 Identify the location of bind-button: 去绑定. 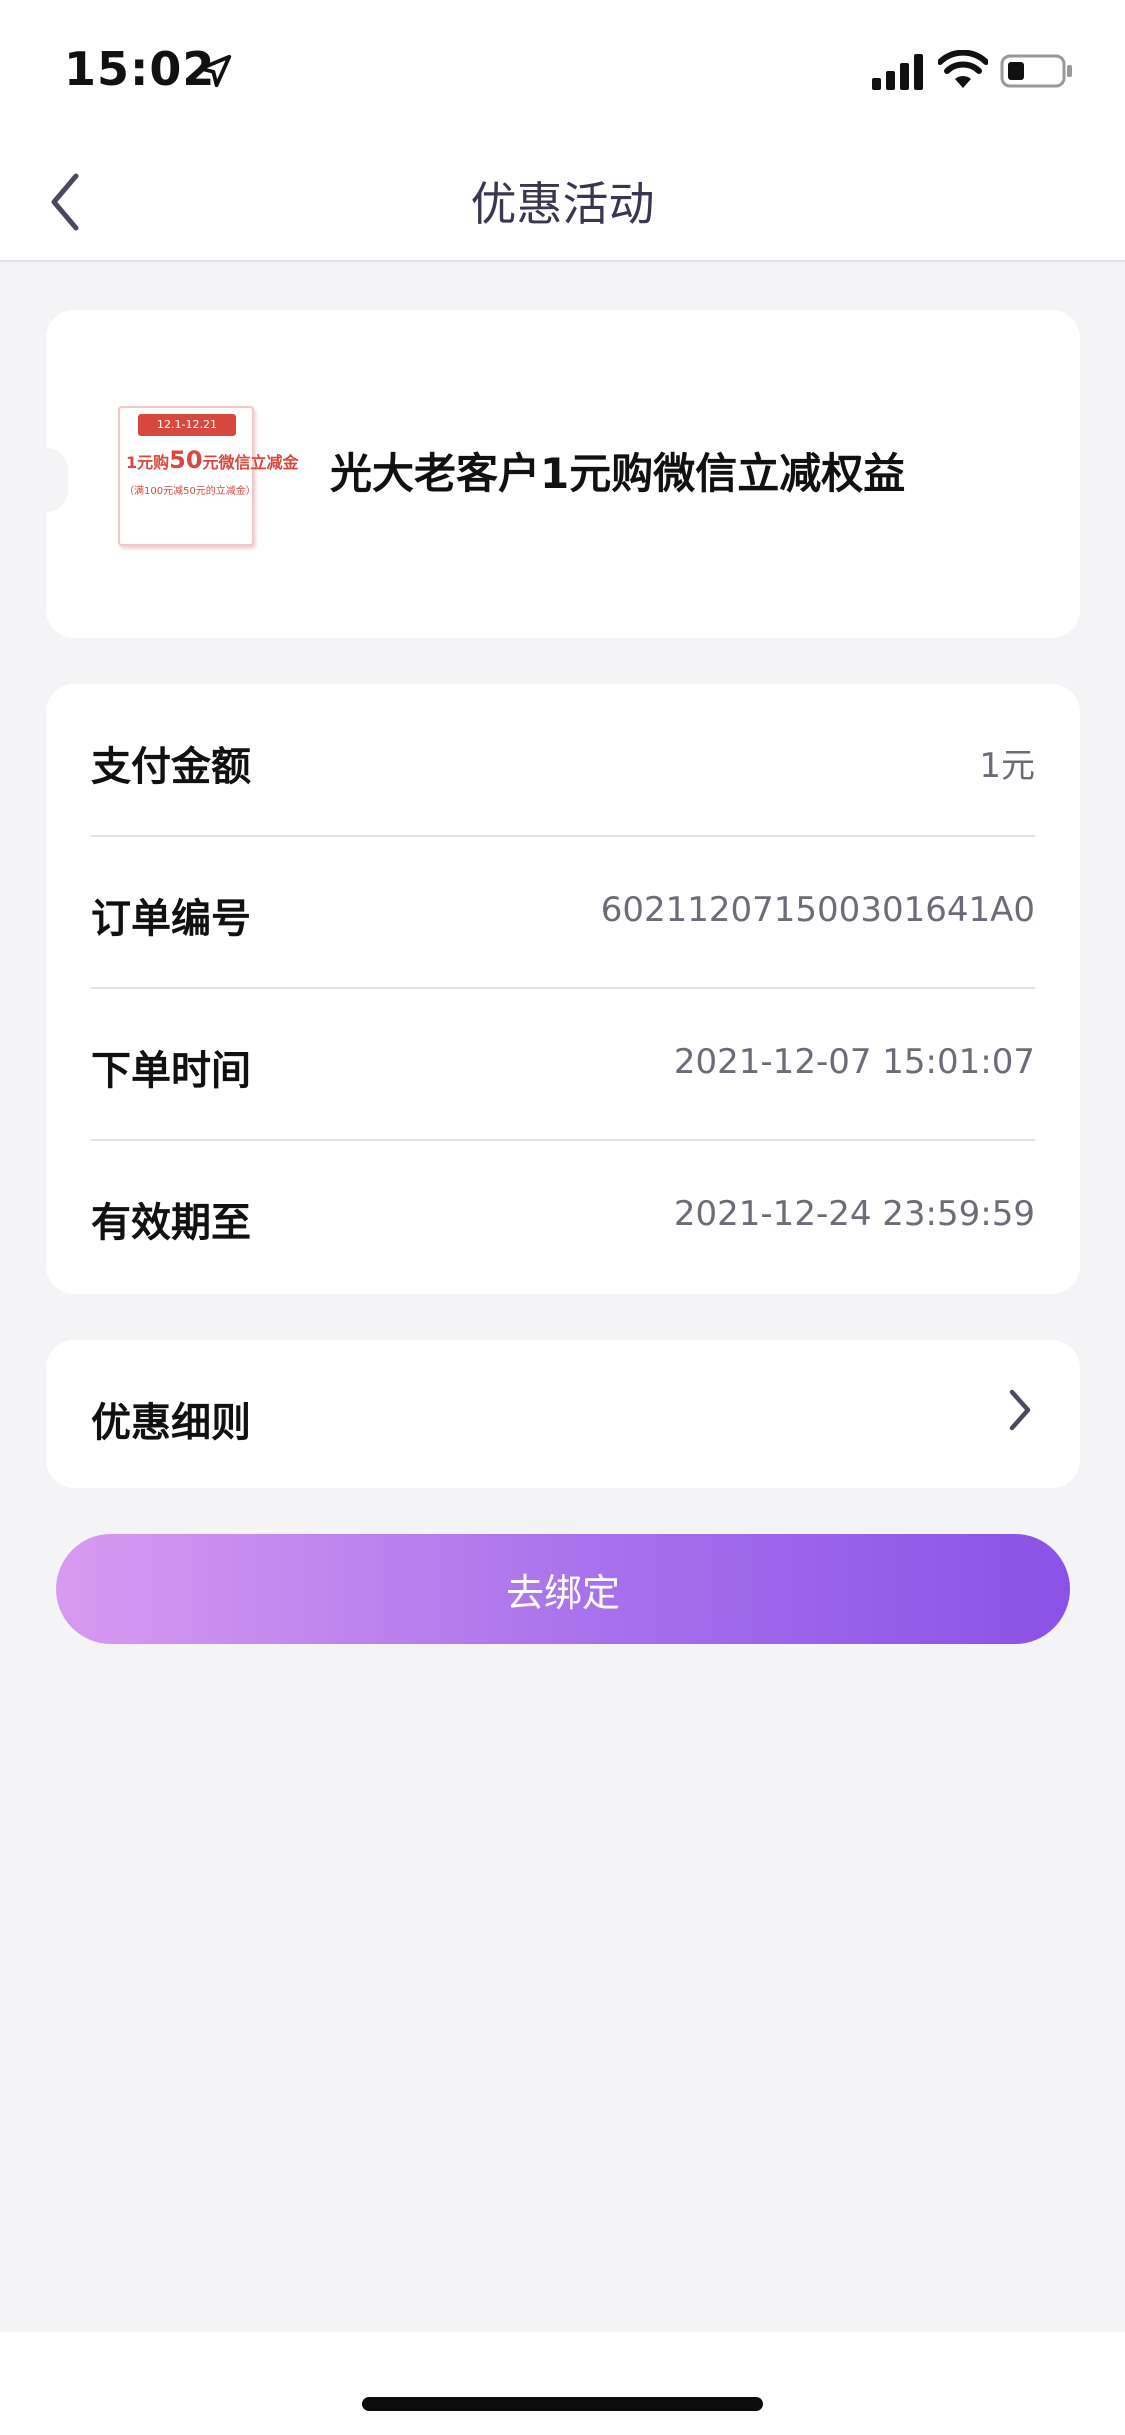
(563, 1589).